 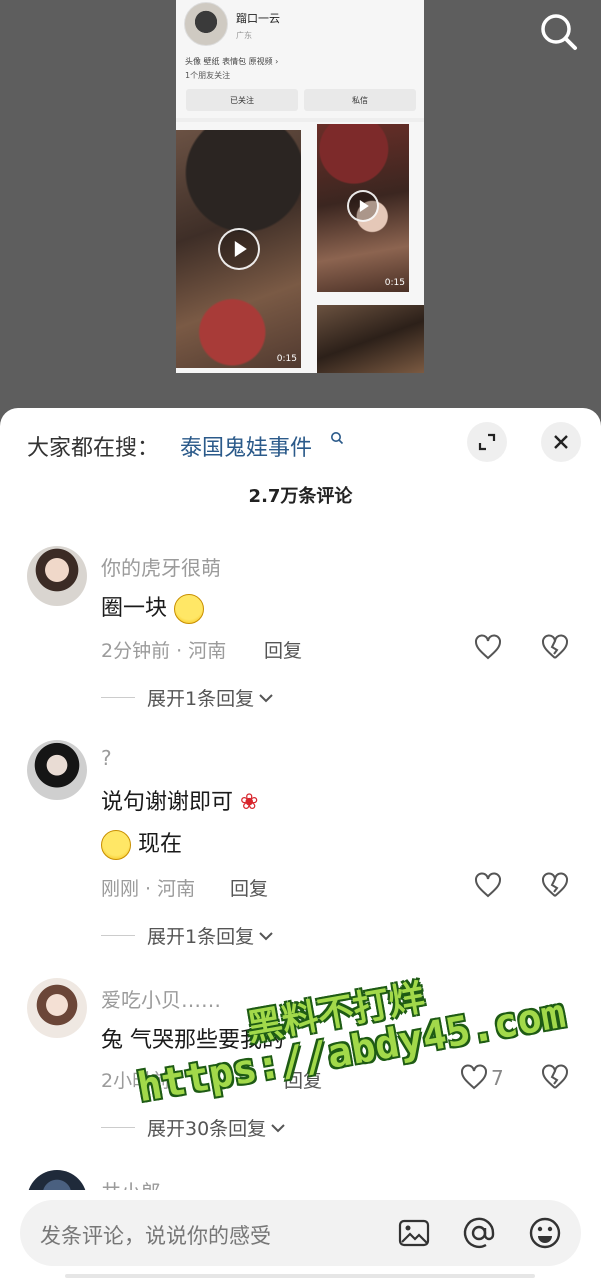 What do you see at coordinates (164, 651) in the screenshot?
I see `comment-meta: 2分钟前 · 河南` at bounding box center [164, 651].